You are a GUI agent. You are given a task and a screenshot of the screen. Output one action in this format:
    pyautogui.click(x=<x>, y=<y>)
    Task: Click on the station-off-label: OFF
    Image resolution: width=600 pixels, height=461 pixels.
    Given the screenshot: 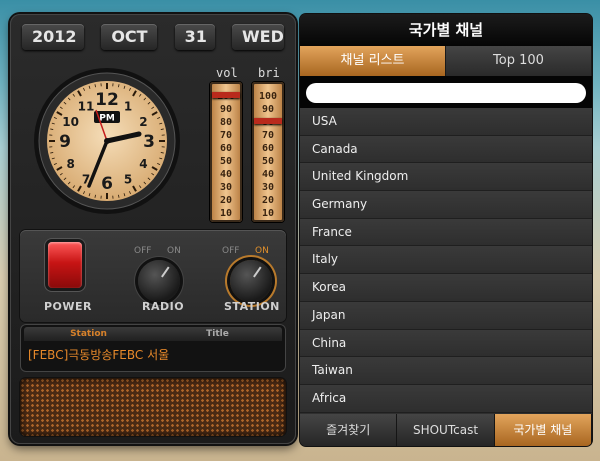 What is the action you would take?
    pyautogui.click(x=231, y=251)
    